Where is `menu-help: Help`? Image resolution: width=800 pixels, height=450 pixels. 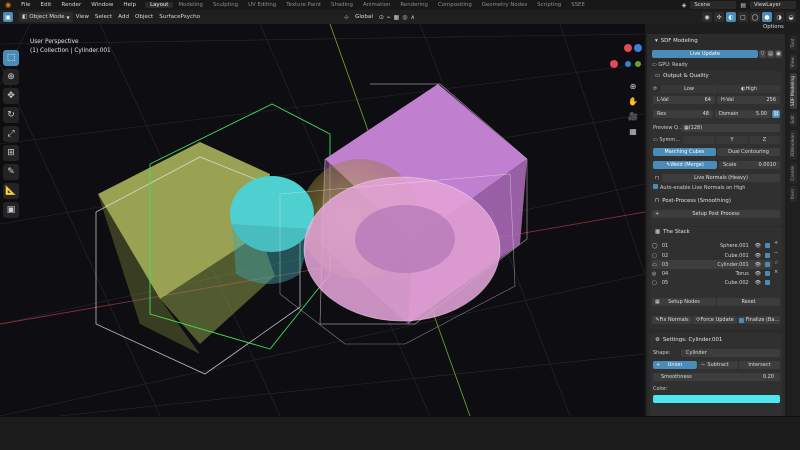 menu-help: Help is located at coordinates (129, 5).